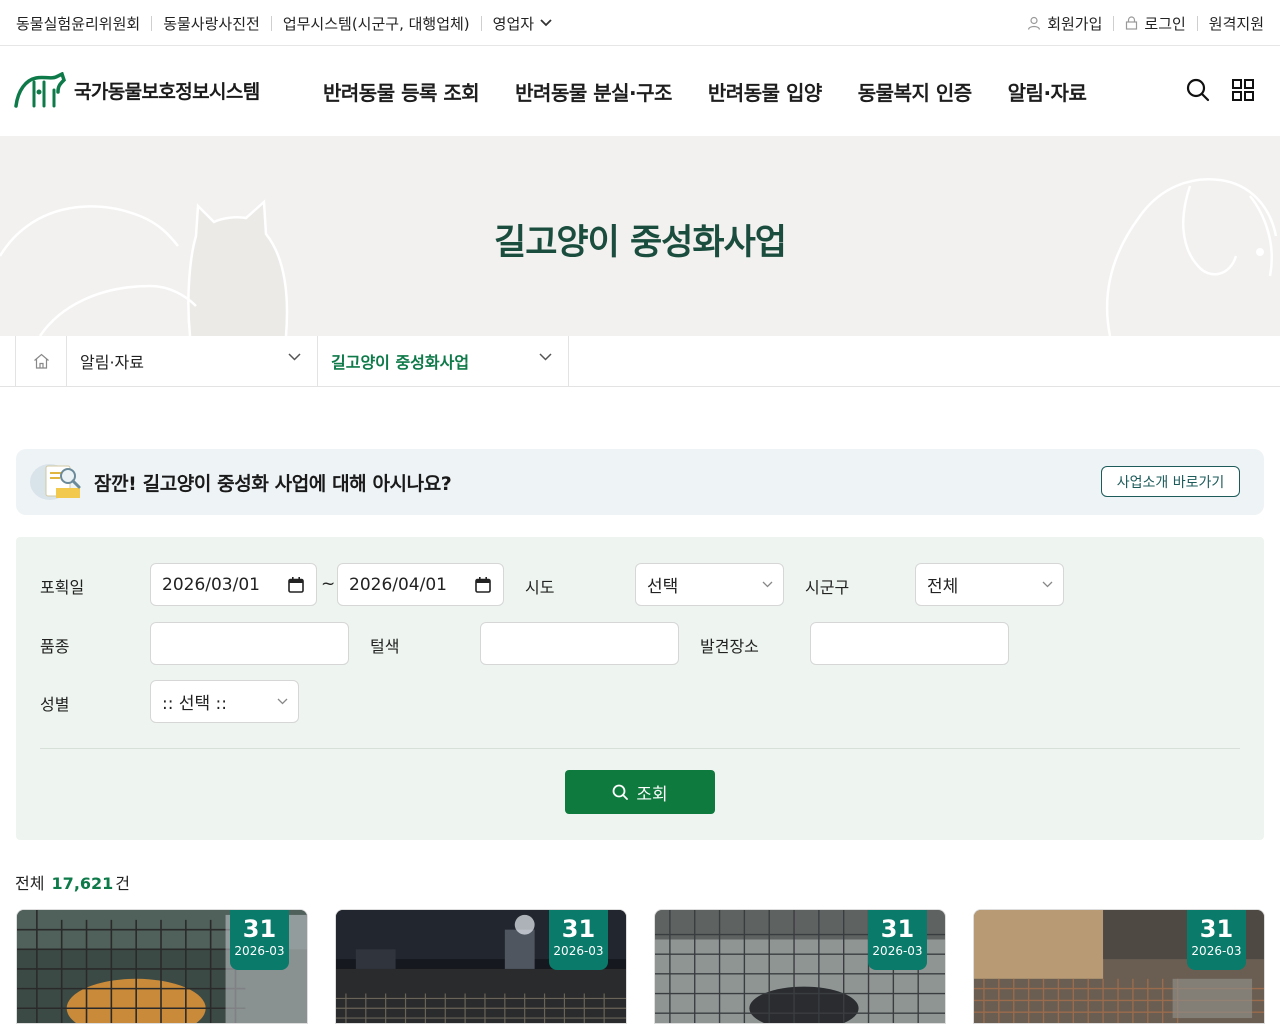 Image resolution: width=1280 pixels, height=1024 pixels. What do you see at coordinates (1236, 23) in the screenshot?
I see `remote-support-link: 원격지원` at bounding box center [1236, 23].